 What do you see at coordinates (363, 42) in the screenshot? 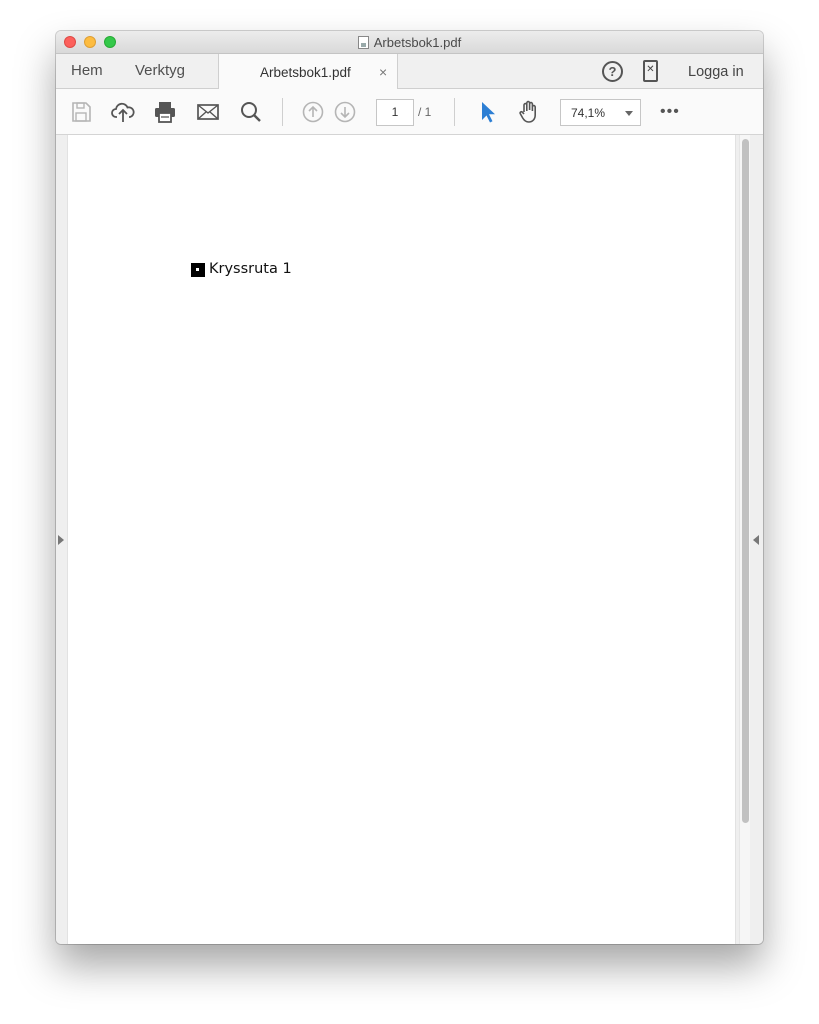
I see `pdf-document-icon` at bounding box center [363, 42].